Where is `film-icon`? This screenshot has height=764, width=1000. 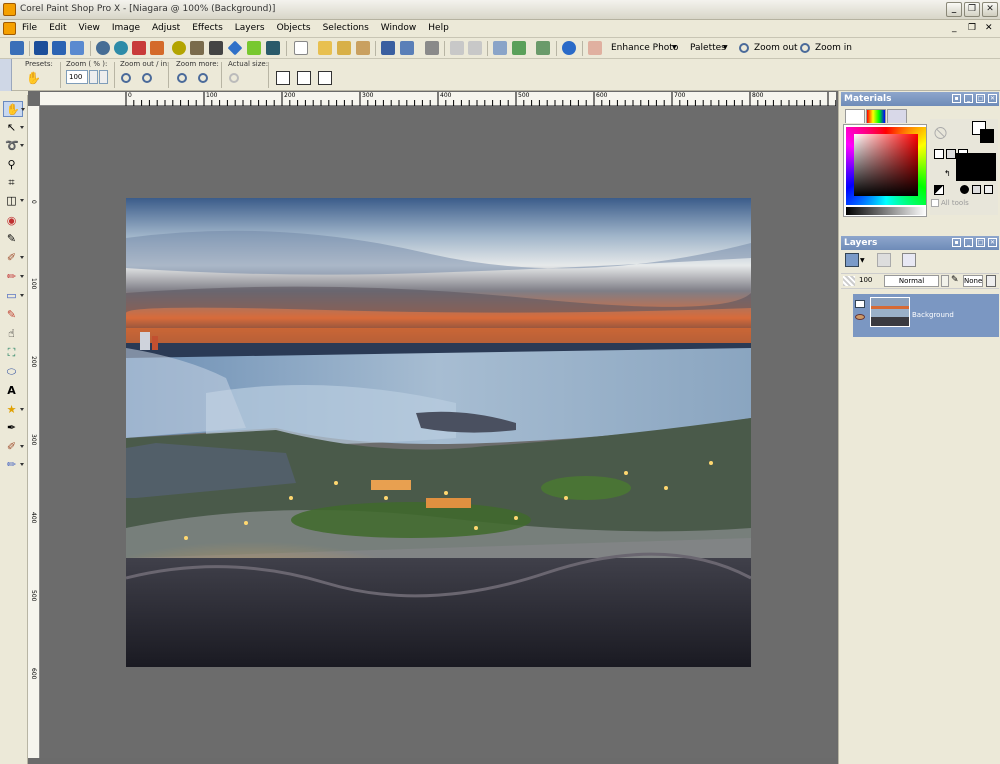
film-icon is located at coordinates (273, 48).